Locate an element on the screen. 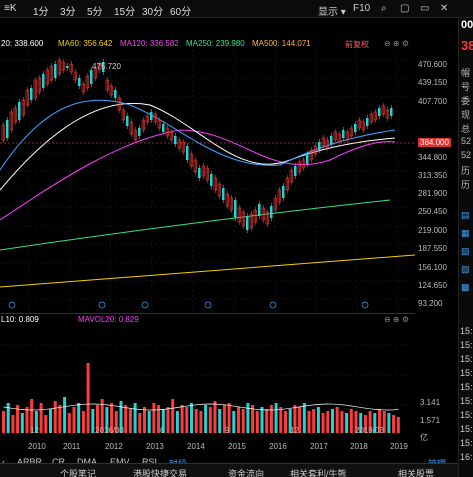 The width and height of the screenshot is (473, 477). vol-unit: 亿 is located at coordinates (424, 437).